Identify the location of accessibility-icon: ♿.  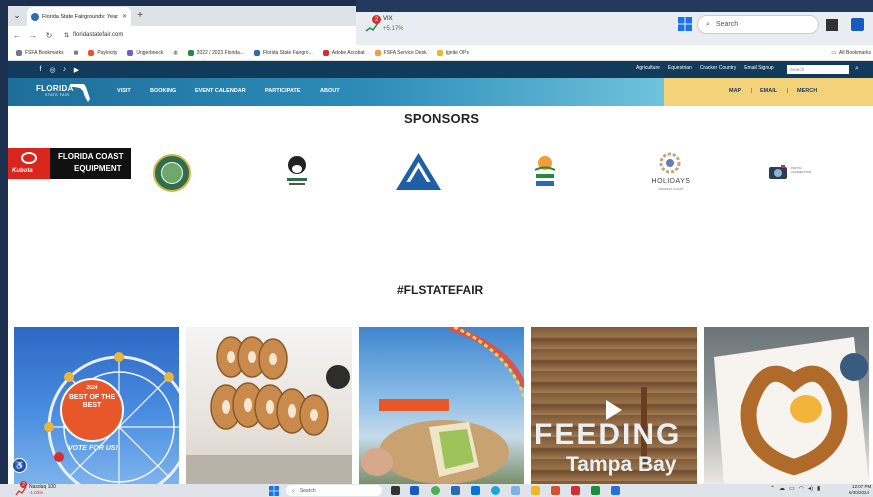
(19, 465).